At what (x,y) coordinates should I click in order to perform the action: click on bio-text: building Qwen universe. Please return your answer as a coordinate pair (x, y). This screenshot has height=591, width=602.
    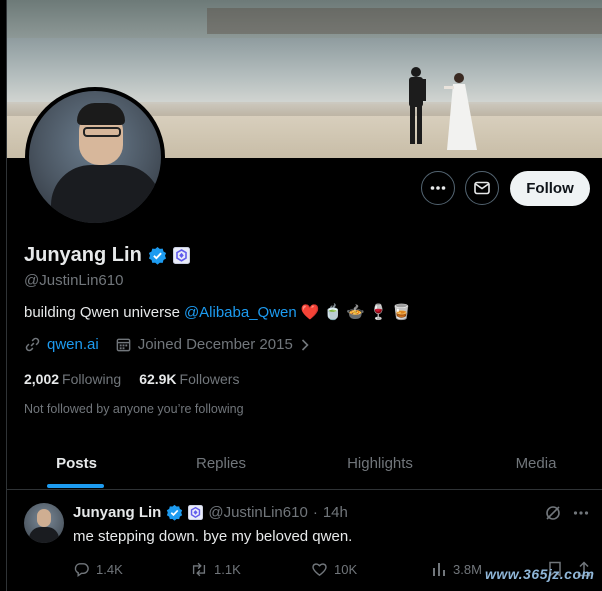
    Looking at the image, I should click on (102, 312).